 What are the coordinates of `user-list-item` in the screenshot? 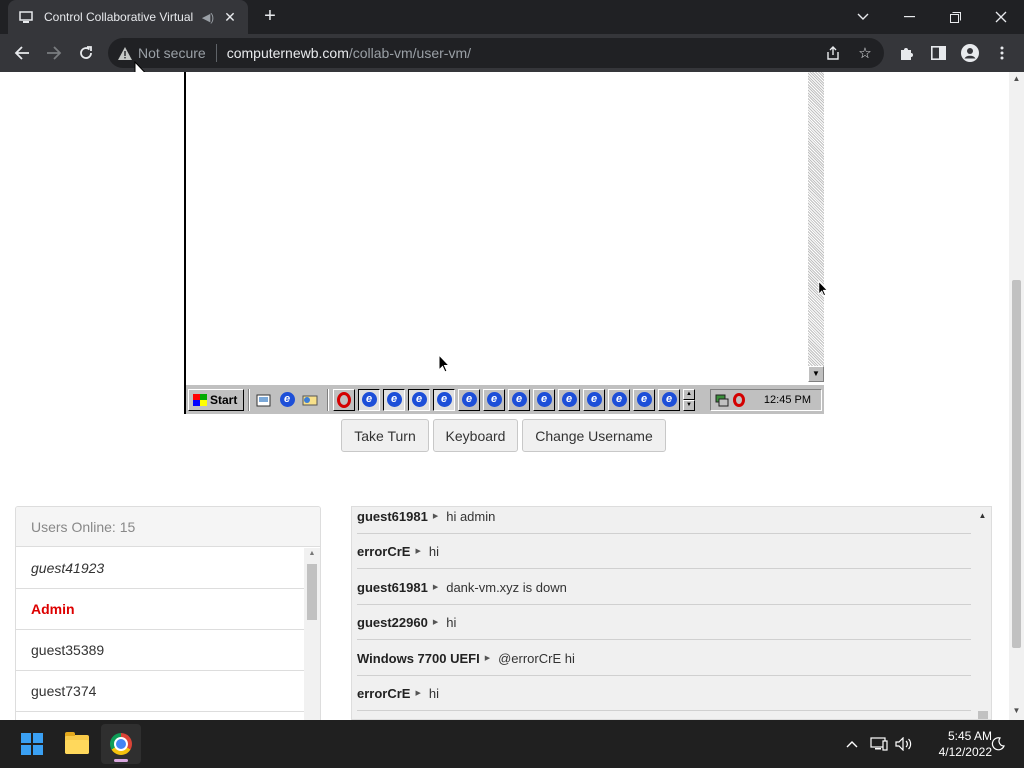 It's located at (160, 716).